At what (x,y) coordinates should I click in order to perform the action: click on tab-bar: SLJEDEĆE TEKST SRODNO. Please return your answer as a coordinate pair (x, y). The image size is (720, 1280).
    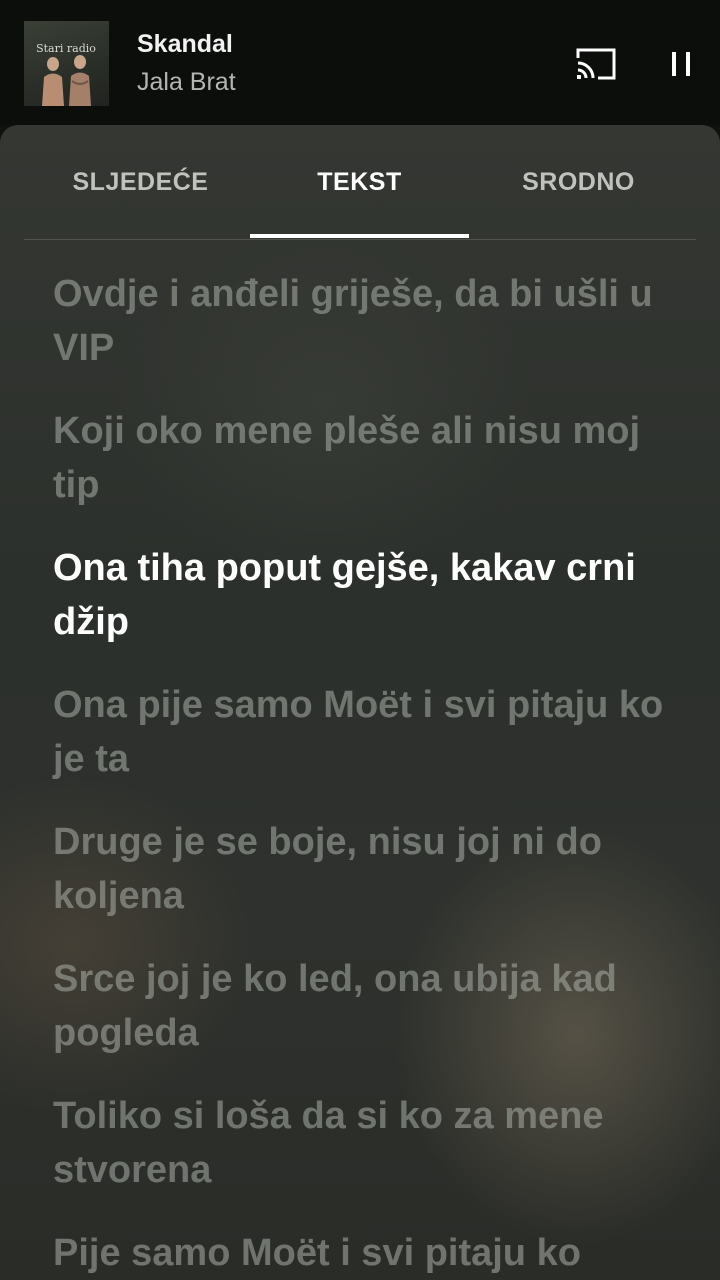
    Looking at the image, I should click on (360, 182).